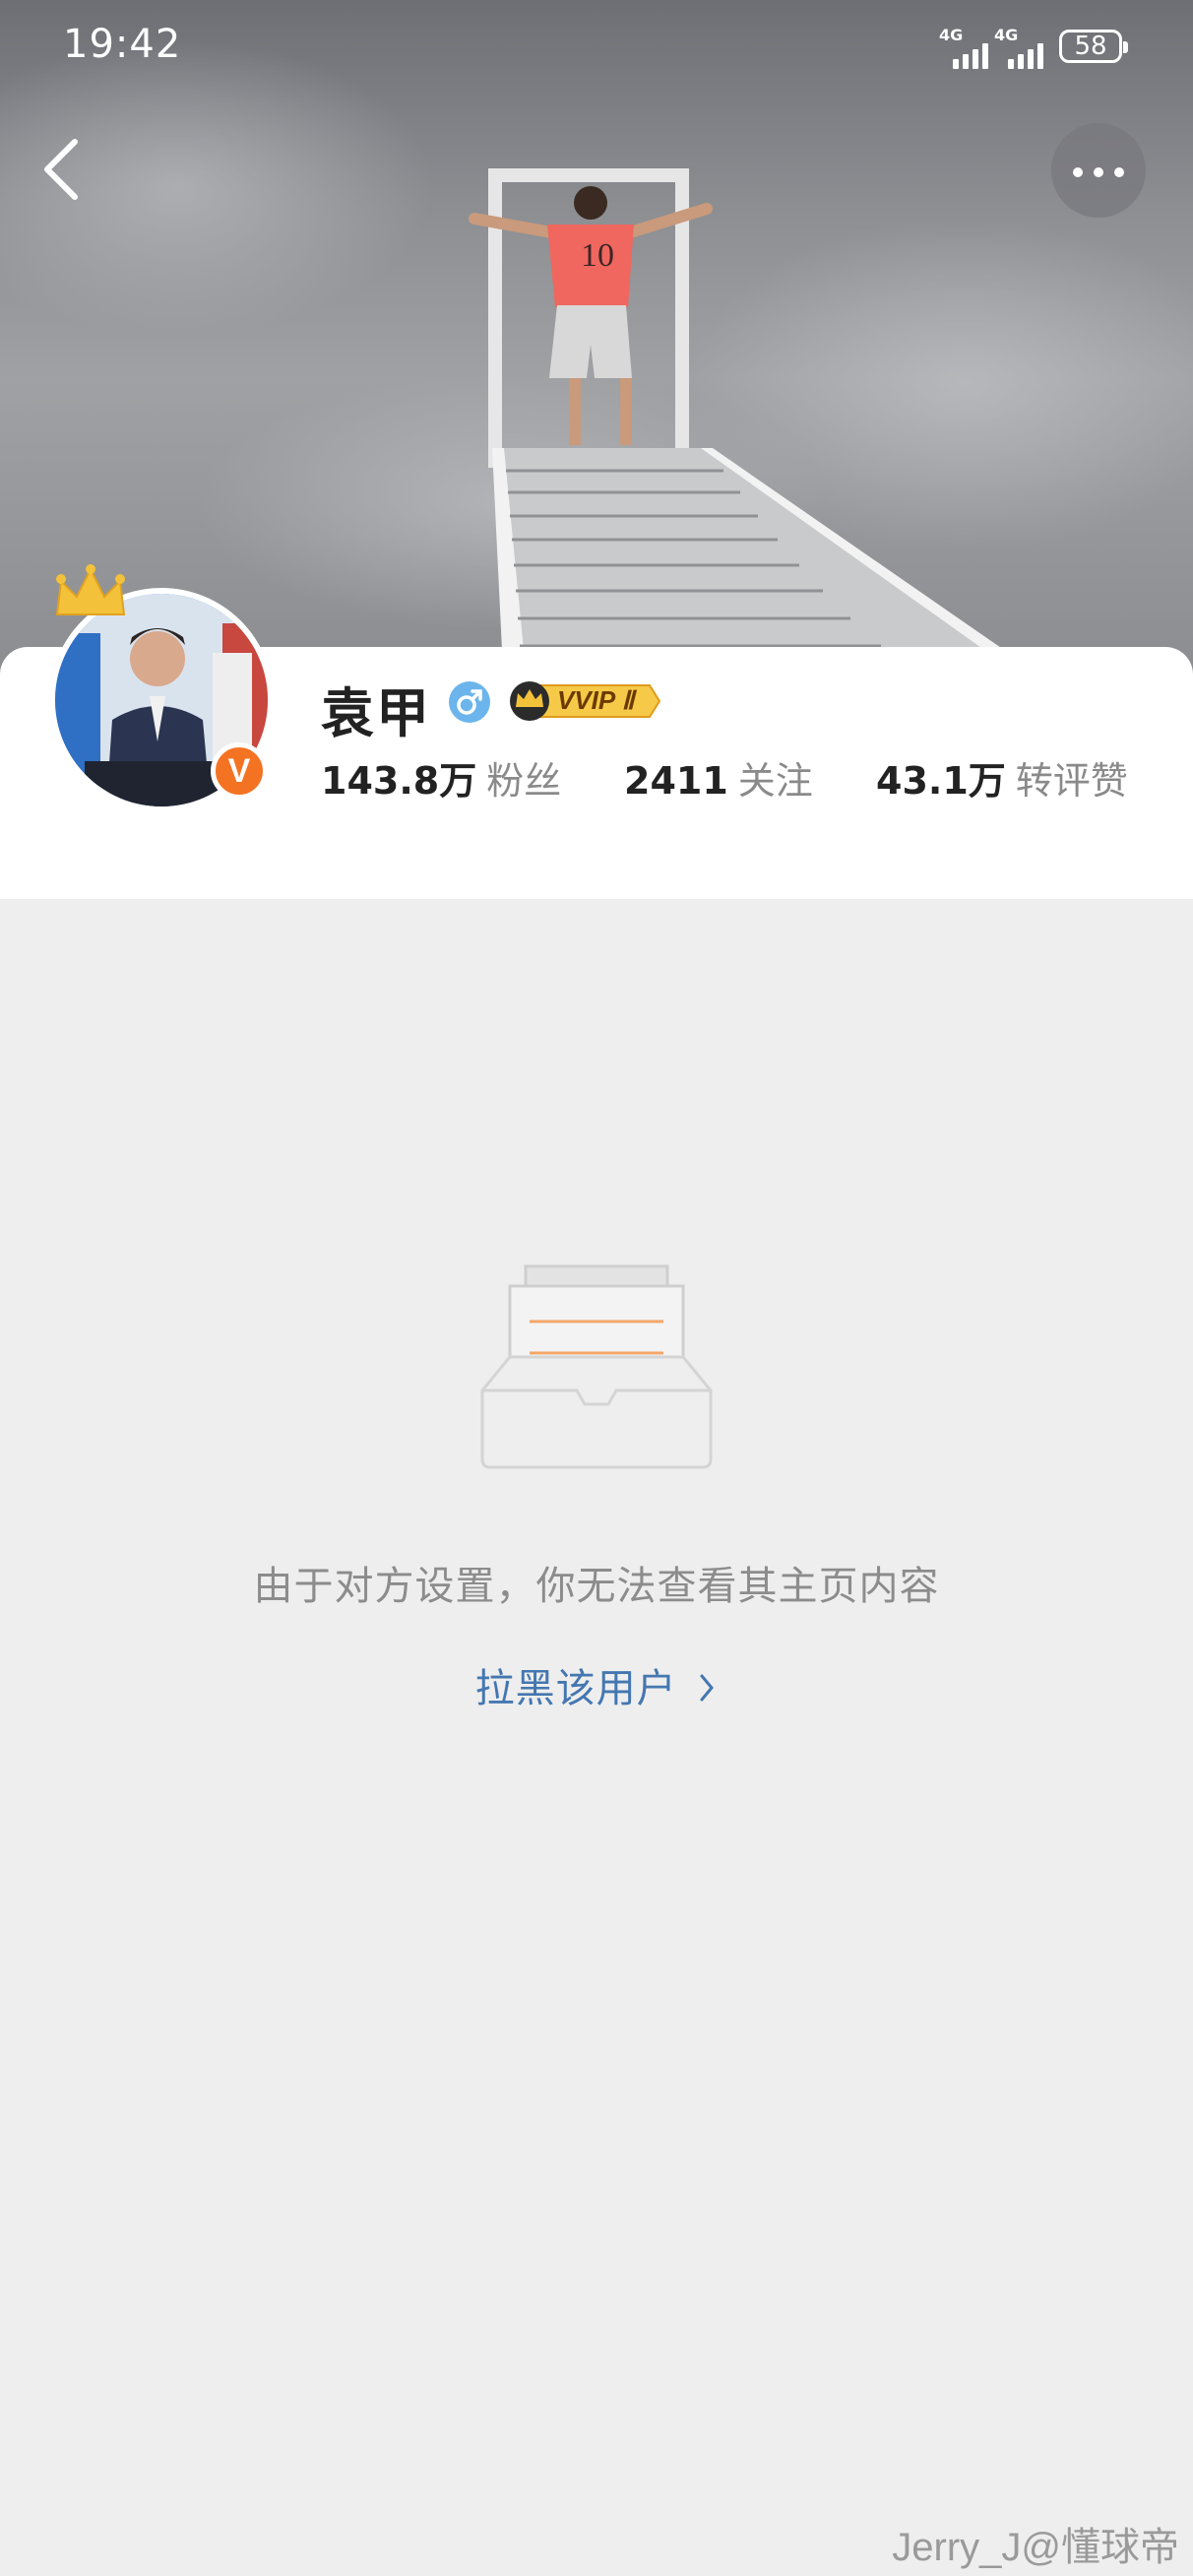  I want to click on empty-inbox-icon, so click(596, 1366).